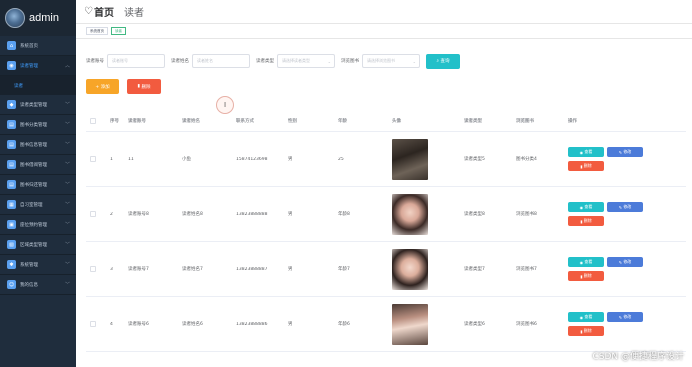 This screenshot has width=692, height=367. I want to click on browse-book-select: 请选择浏览图书 ⌄, so click(391, 61).